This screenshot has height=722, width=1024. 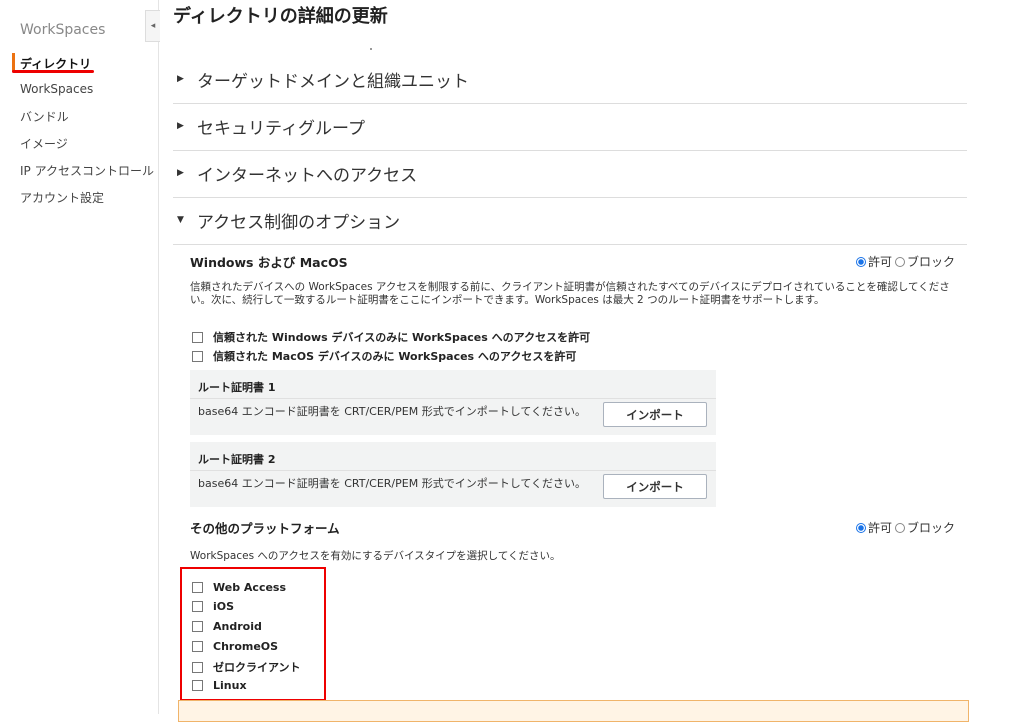 What do you see at coordinates (250, 587) in the screenshot?
I see `checkbox-label: Web Access` at bounding box center [250, 587].